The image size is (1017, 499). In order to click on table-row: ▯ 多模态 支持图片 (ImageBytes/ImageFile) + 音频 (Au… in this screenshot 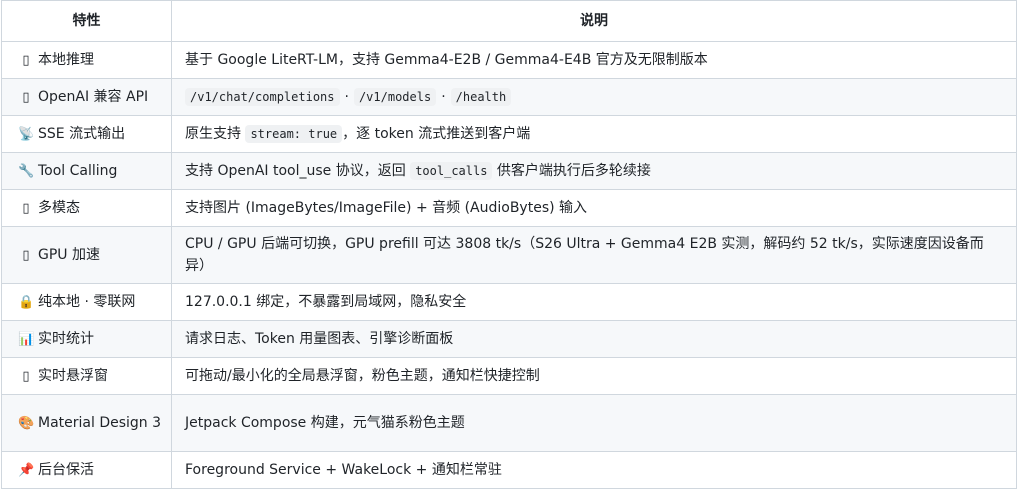, I will do `click(509, 208)`.